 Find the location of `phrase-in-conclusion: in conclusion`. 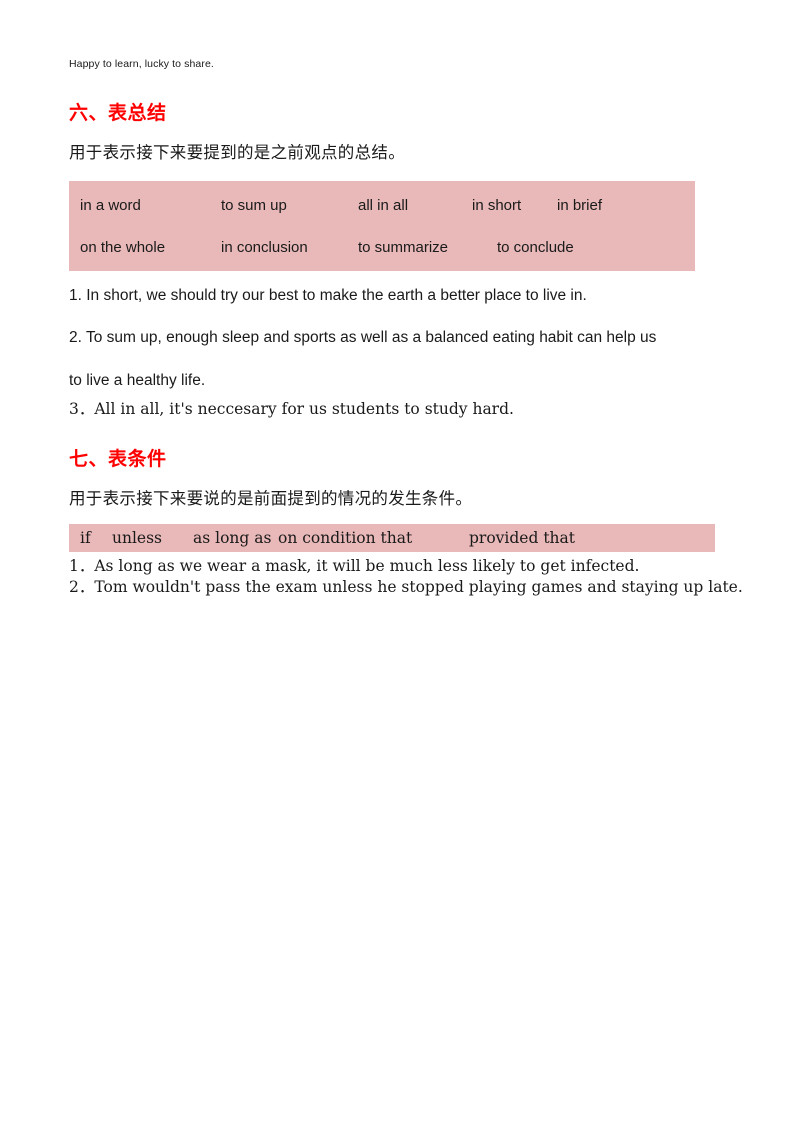

phrase-in-conclusion: in conclusion is located at coordinates (264, 247).